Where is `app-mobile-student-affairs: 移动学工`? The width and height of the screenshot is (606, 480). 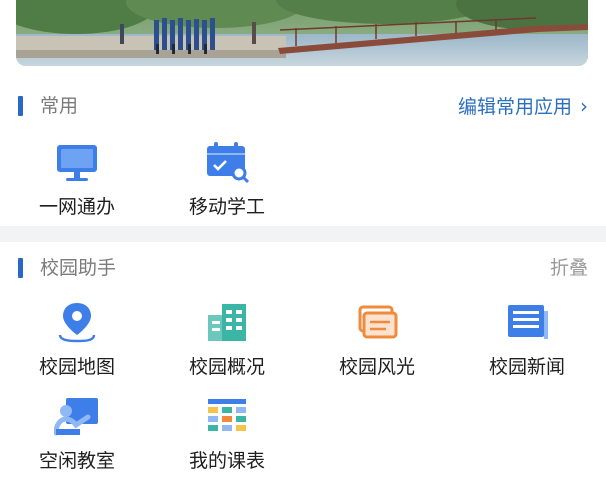
app-mobile-student-affairs: 移动学工 is located at coordinates (227, 181).